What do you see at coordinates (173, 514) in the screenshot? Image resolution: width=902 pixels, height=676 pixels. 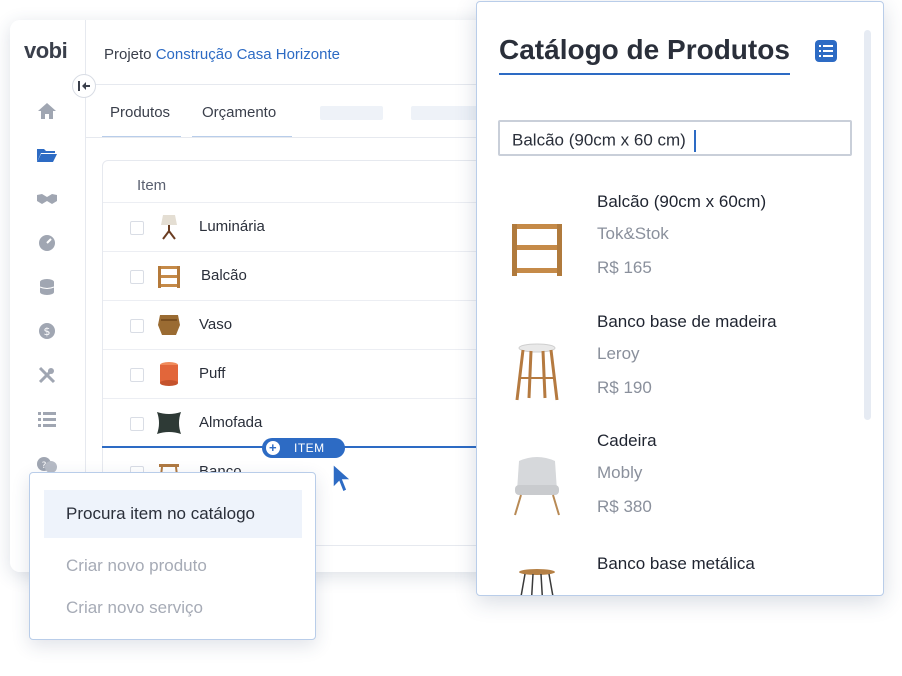 I see `menu-item-search-catalog: Procura item no catálogo` at bounding box center [173, 514].